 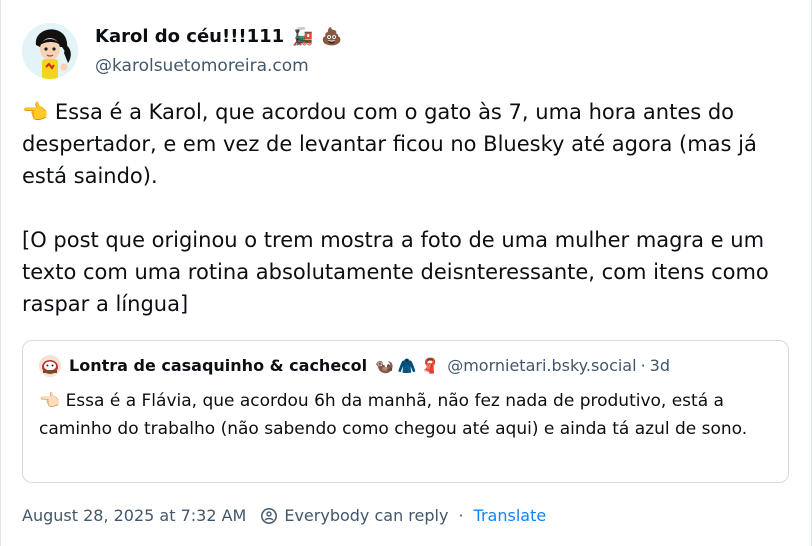 I want to click on coat-emoji-icon: 🧥, so click(x=407, y=366).